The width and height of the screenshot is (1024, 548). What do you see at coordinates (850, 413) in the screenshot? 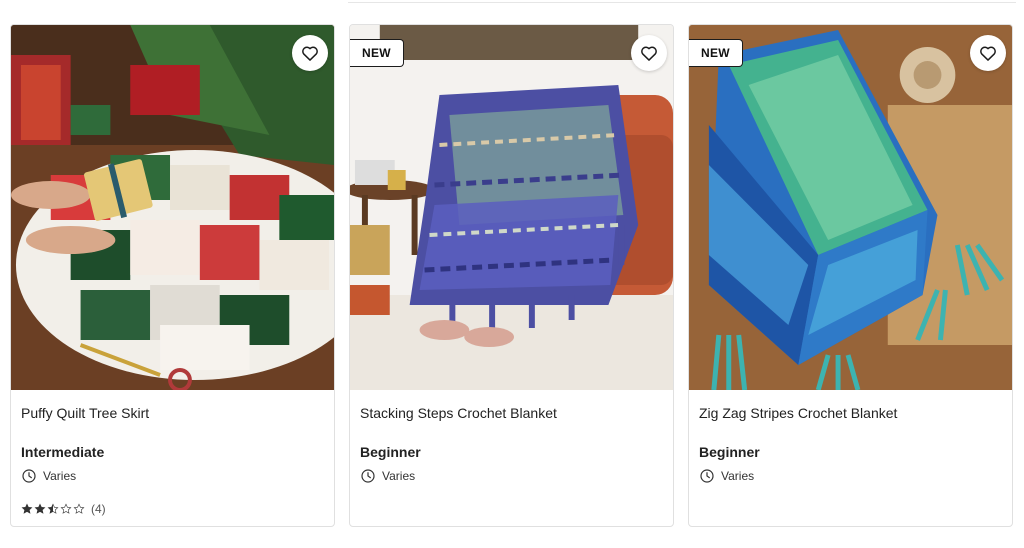
I see `pattern-title: Zig Zag Stripes Crochet Blanket` at bounding box center [850, 413].